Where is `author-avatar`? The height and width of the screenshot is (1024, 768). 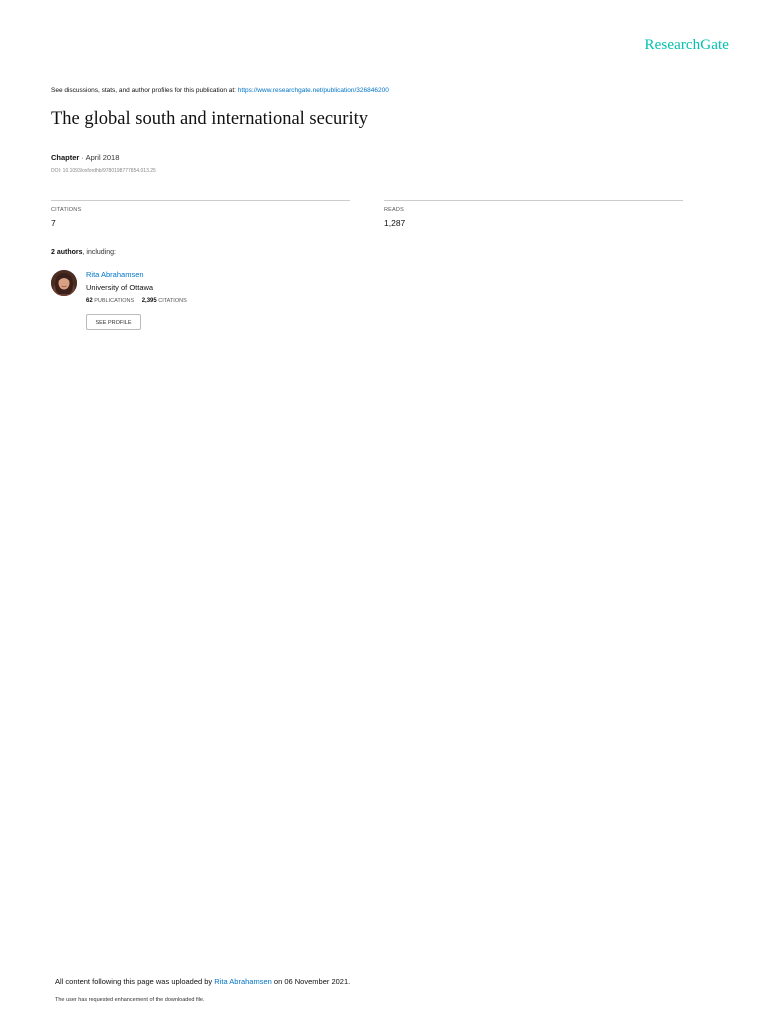
author-avatar is located at coordinates (64, 283).